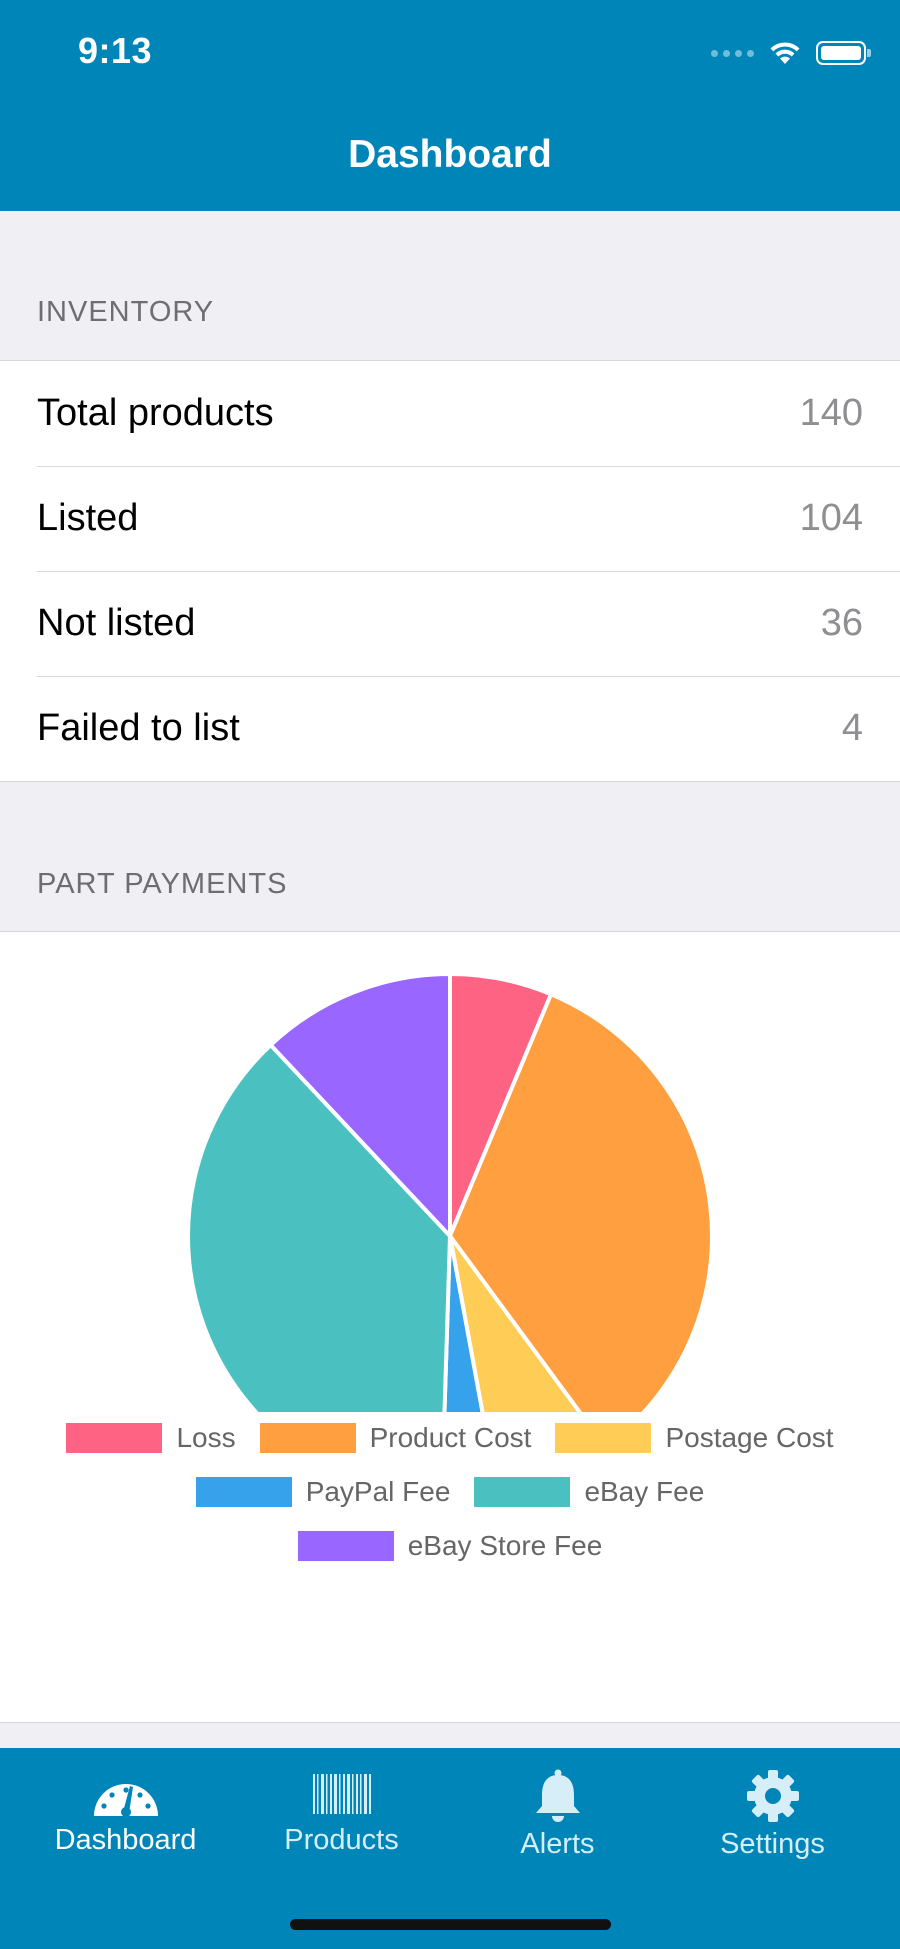 The height and width of the screenshot is (1949, 900). I want to click on tab-label: Dashboard, so click(125, 1840).